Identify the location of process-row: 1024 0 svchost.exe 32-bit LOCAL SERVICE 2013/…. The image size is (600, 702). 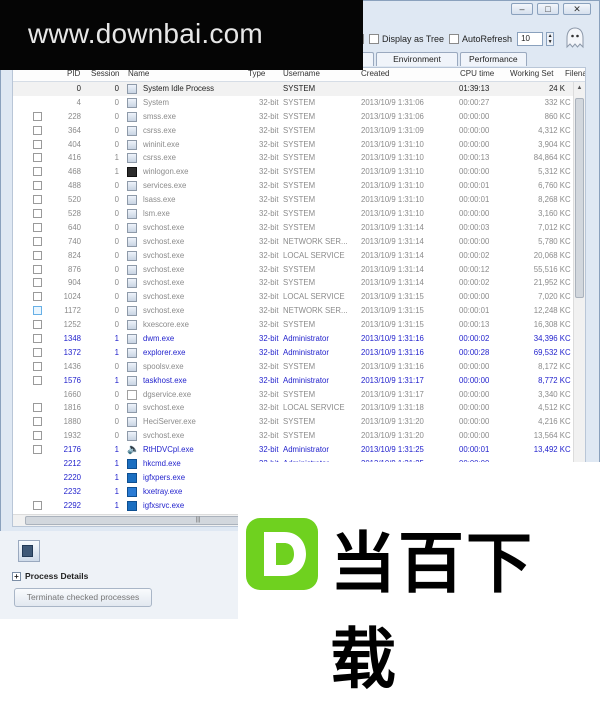
(299, 297).